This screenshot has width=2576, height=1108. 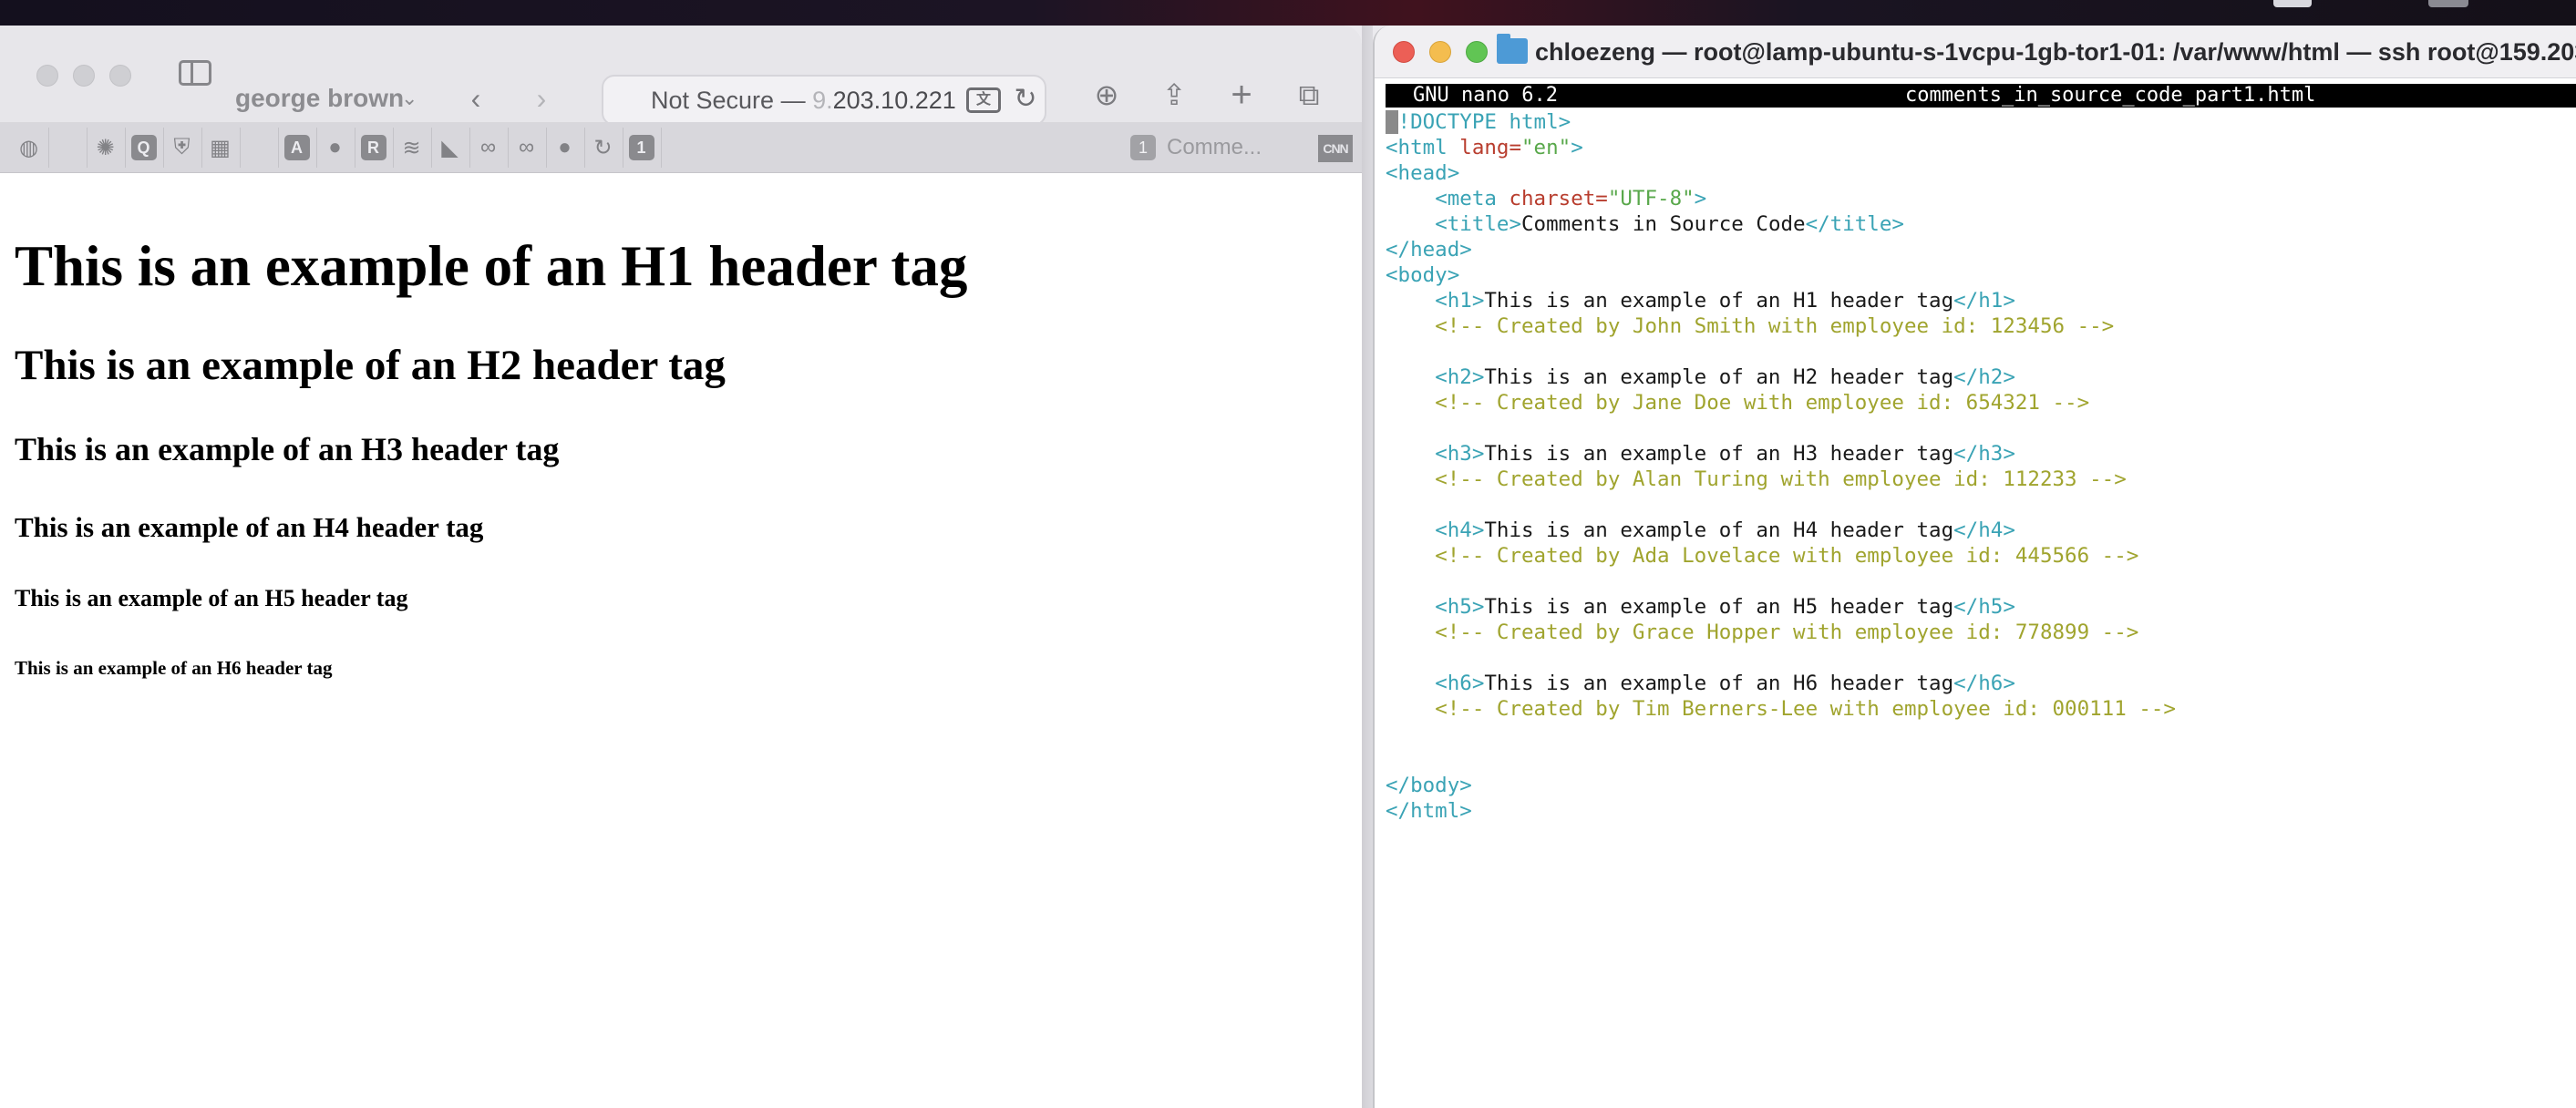 I want to click on openai-icon: ✺, so click(x=106, y=148).